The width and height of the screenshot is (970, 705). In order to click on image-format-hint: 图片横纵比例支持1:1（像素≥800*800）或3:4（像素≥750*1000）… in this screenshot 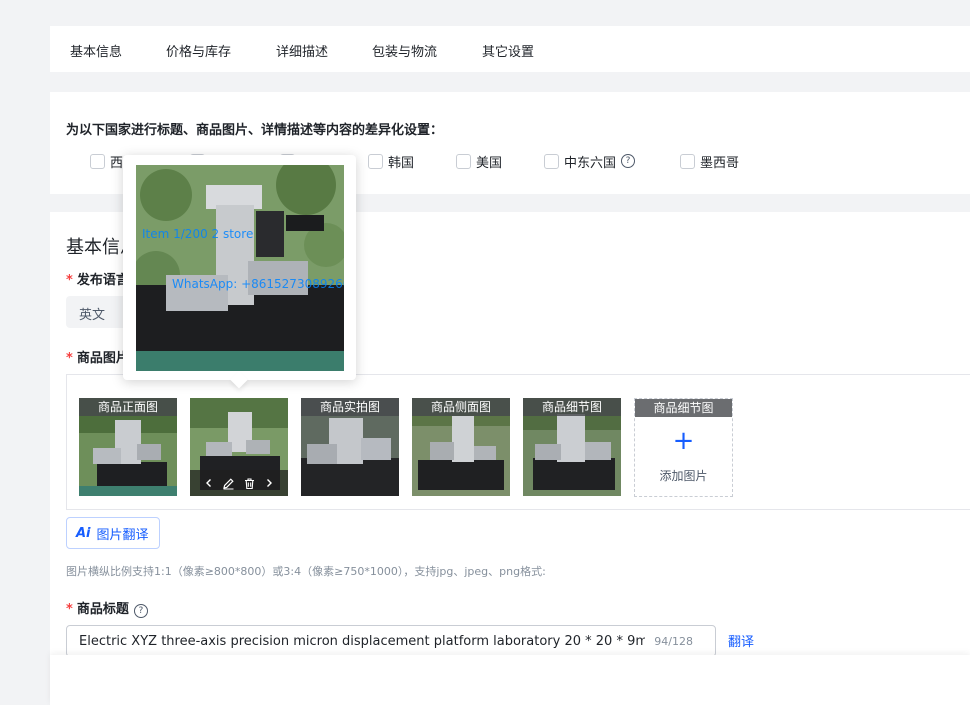, I will do `click(306, 571)`.